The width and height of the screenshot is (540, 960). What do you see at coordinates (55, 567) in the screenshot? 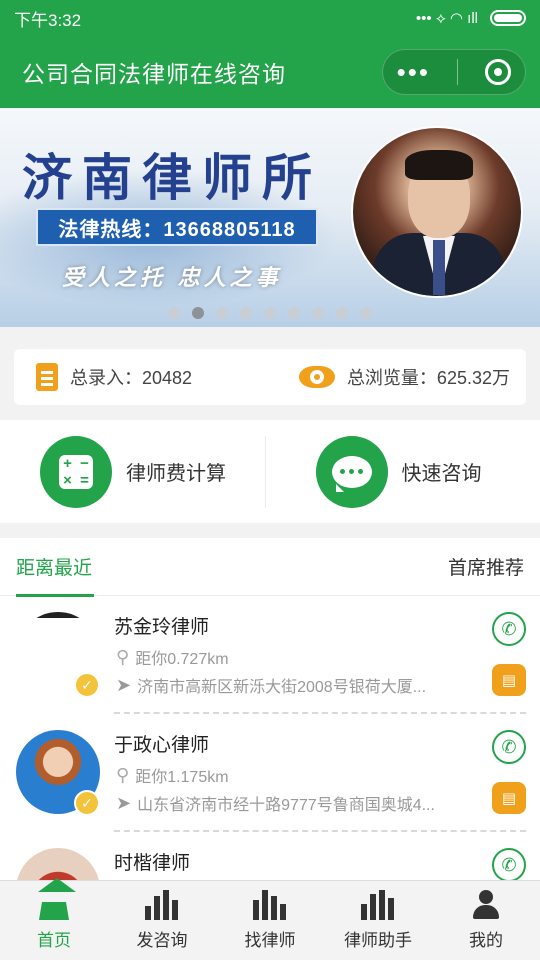
I see `tab-nearest: 距离最近` at bounding box center [55, 567].